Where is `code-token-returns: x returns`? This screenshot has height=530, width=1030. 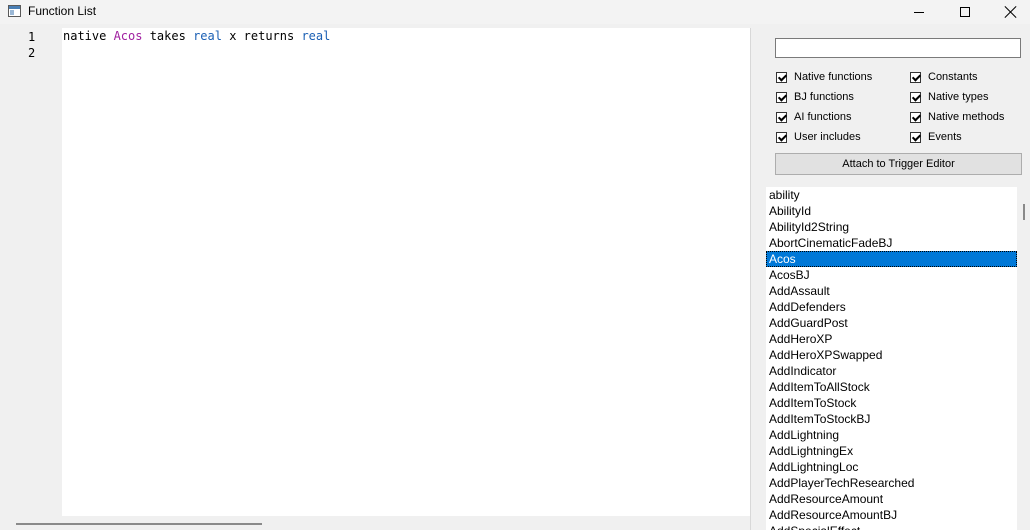 code-token-returns: x returns is located at coordinates (261, 36).